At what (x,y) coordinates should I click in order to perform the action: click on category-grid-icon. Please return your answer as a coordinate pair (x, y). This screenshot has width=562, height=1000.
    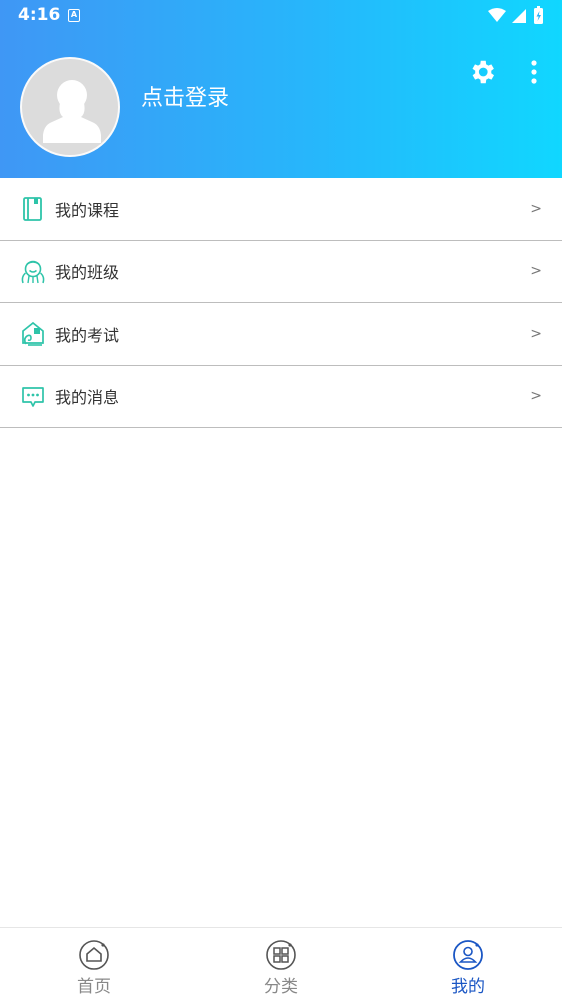
    Looking at the image, I should click on (281, 955).